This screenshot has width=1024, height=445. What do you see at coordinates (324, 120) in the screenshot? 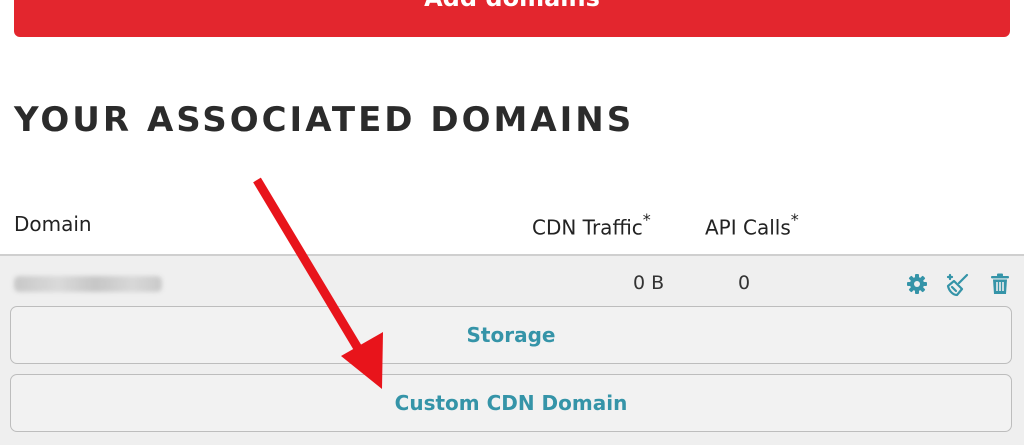
I see `section-title: YOUR ASSOCIATED DOMAINS` at bounding box center [324, 120].